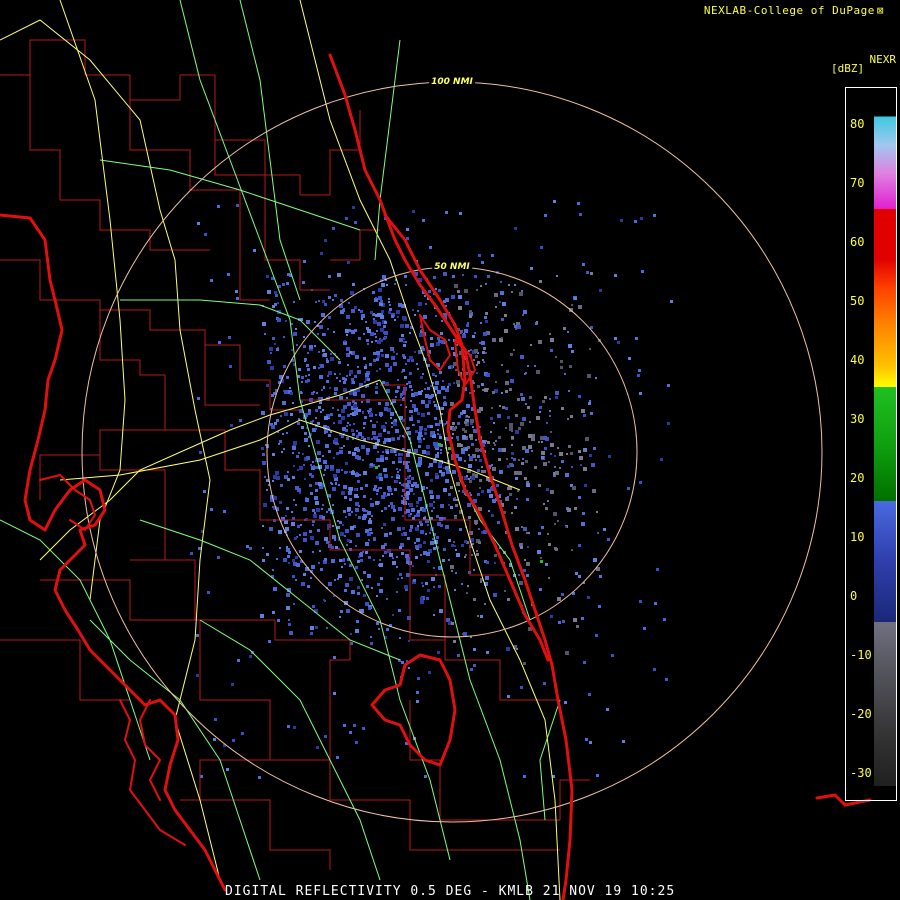 This screenshot has width=900, height=900. Describe the element at coordinates (861, 773) in the screenshot. I see `scale-tick-label: -30` at that location.